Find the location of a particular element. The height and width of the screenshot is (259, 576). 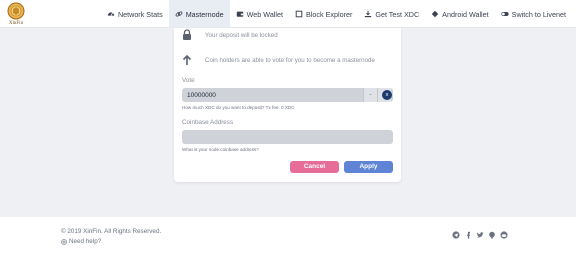

toggle-icon is located at coordinates (505, 14).